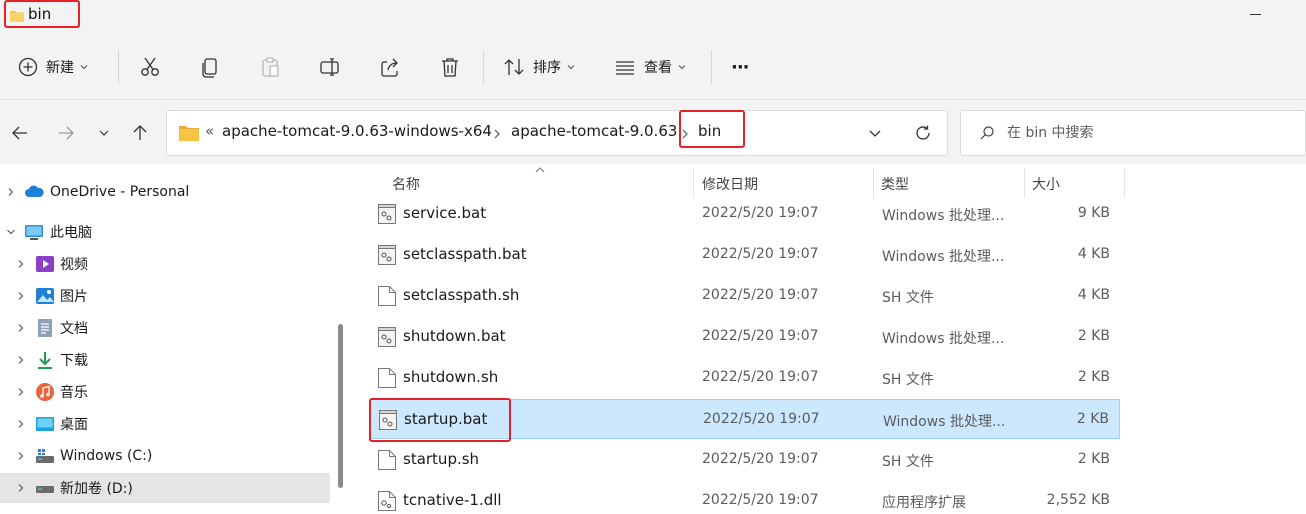 The height and width of the screenshot is (514, 1306). Describe the element at coordinates (150, 67) in the screenshot. I see `cut-button` at that location.